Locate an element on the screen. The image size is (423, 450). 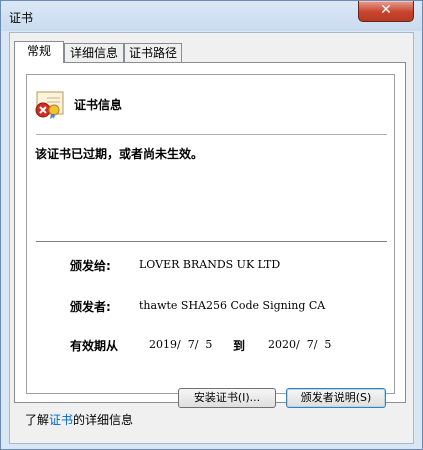
issued-to-value: LOVER BRANDS UK LTD is located at coordinates (210, 264).